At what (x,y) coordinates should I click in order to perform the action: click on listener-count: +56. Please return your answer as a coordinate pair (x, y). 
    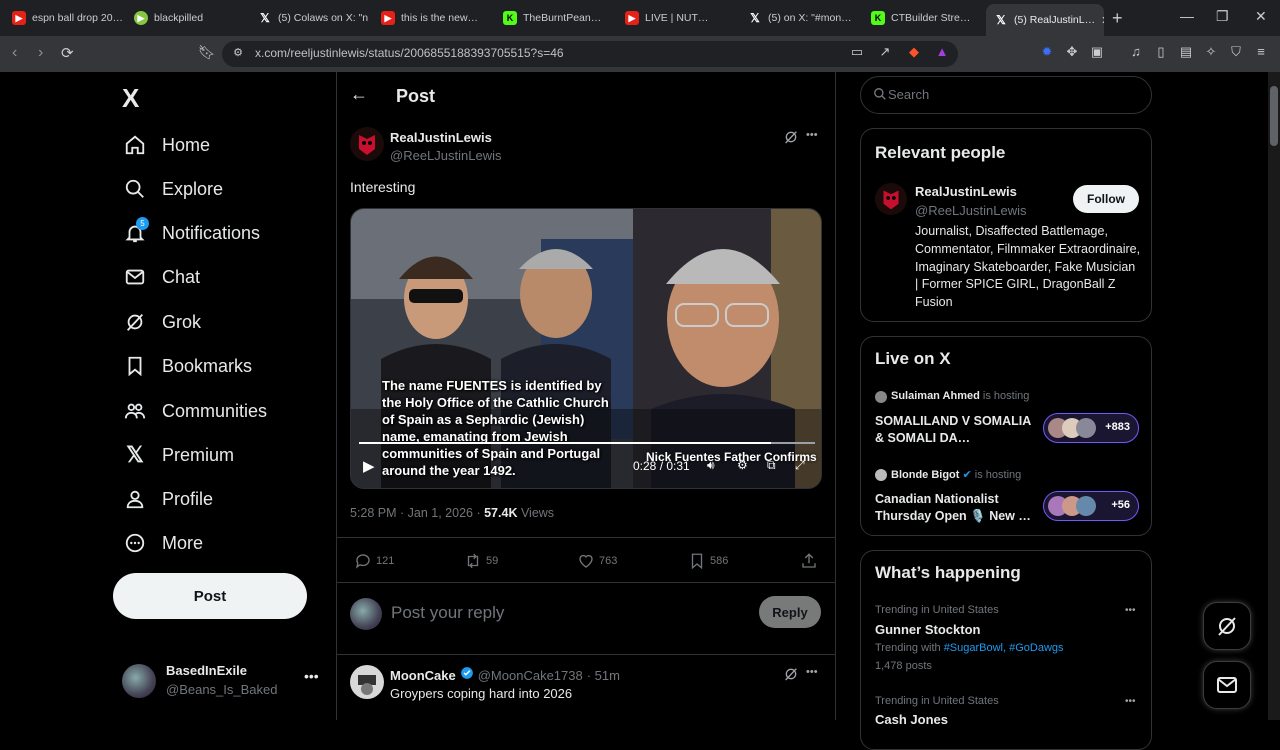
    Looking at the image, I should click on (1120, 505).